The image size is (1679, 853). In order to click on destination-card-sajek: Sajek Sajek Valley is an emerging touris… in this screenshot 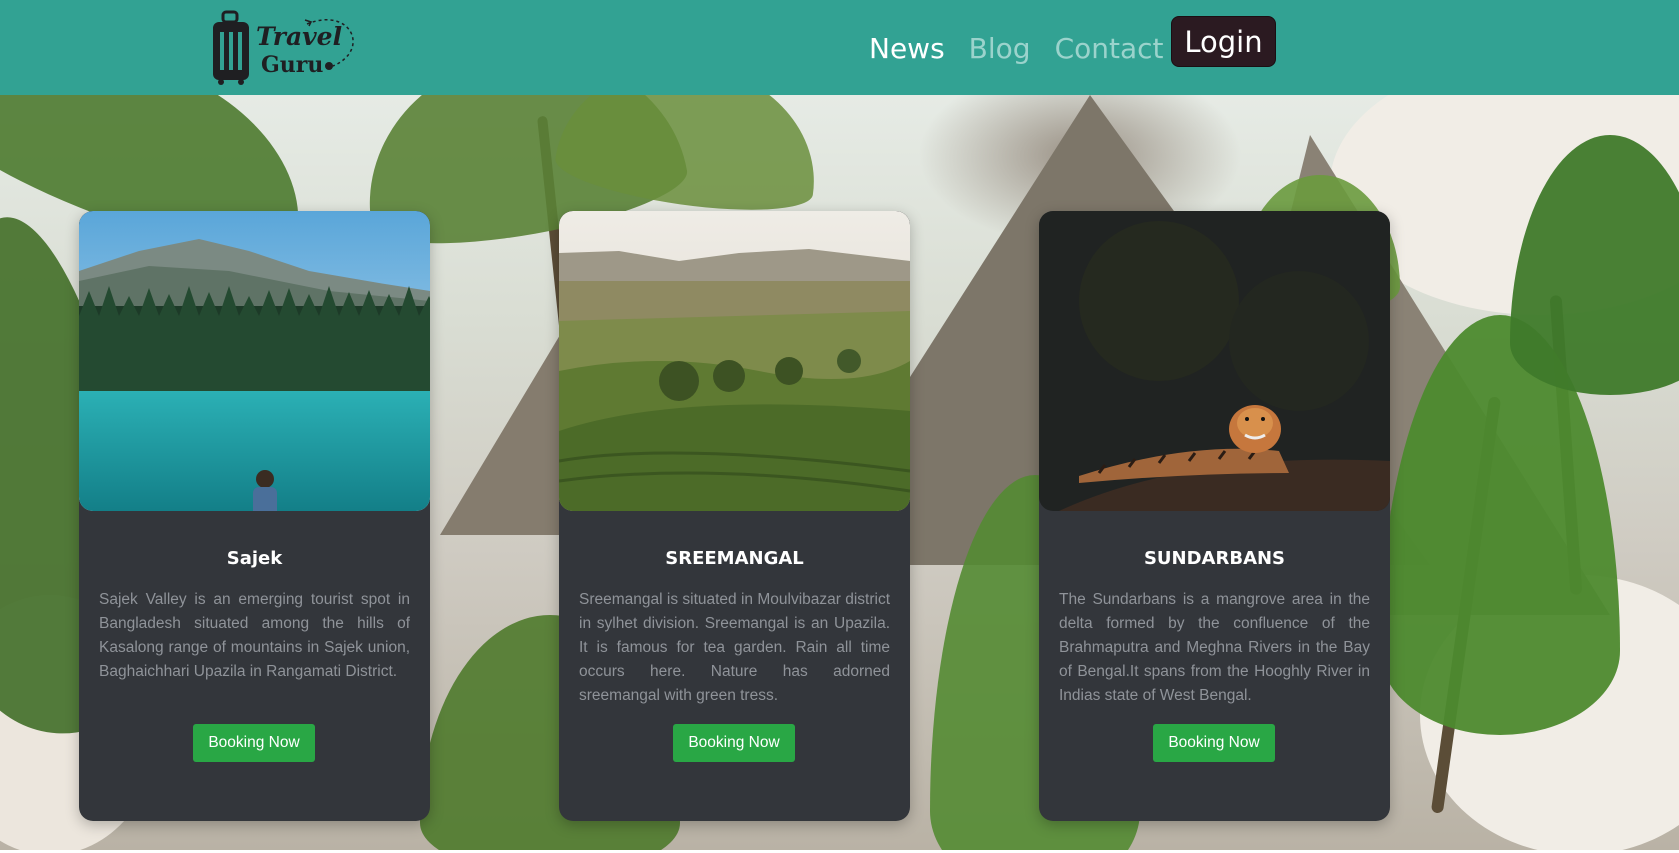, I will do `click(254, 516)`.